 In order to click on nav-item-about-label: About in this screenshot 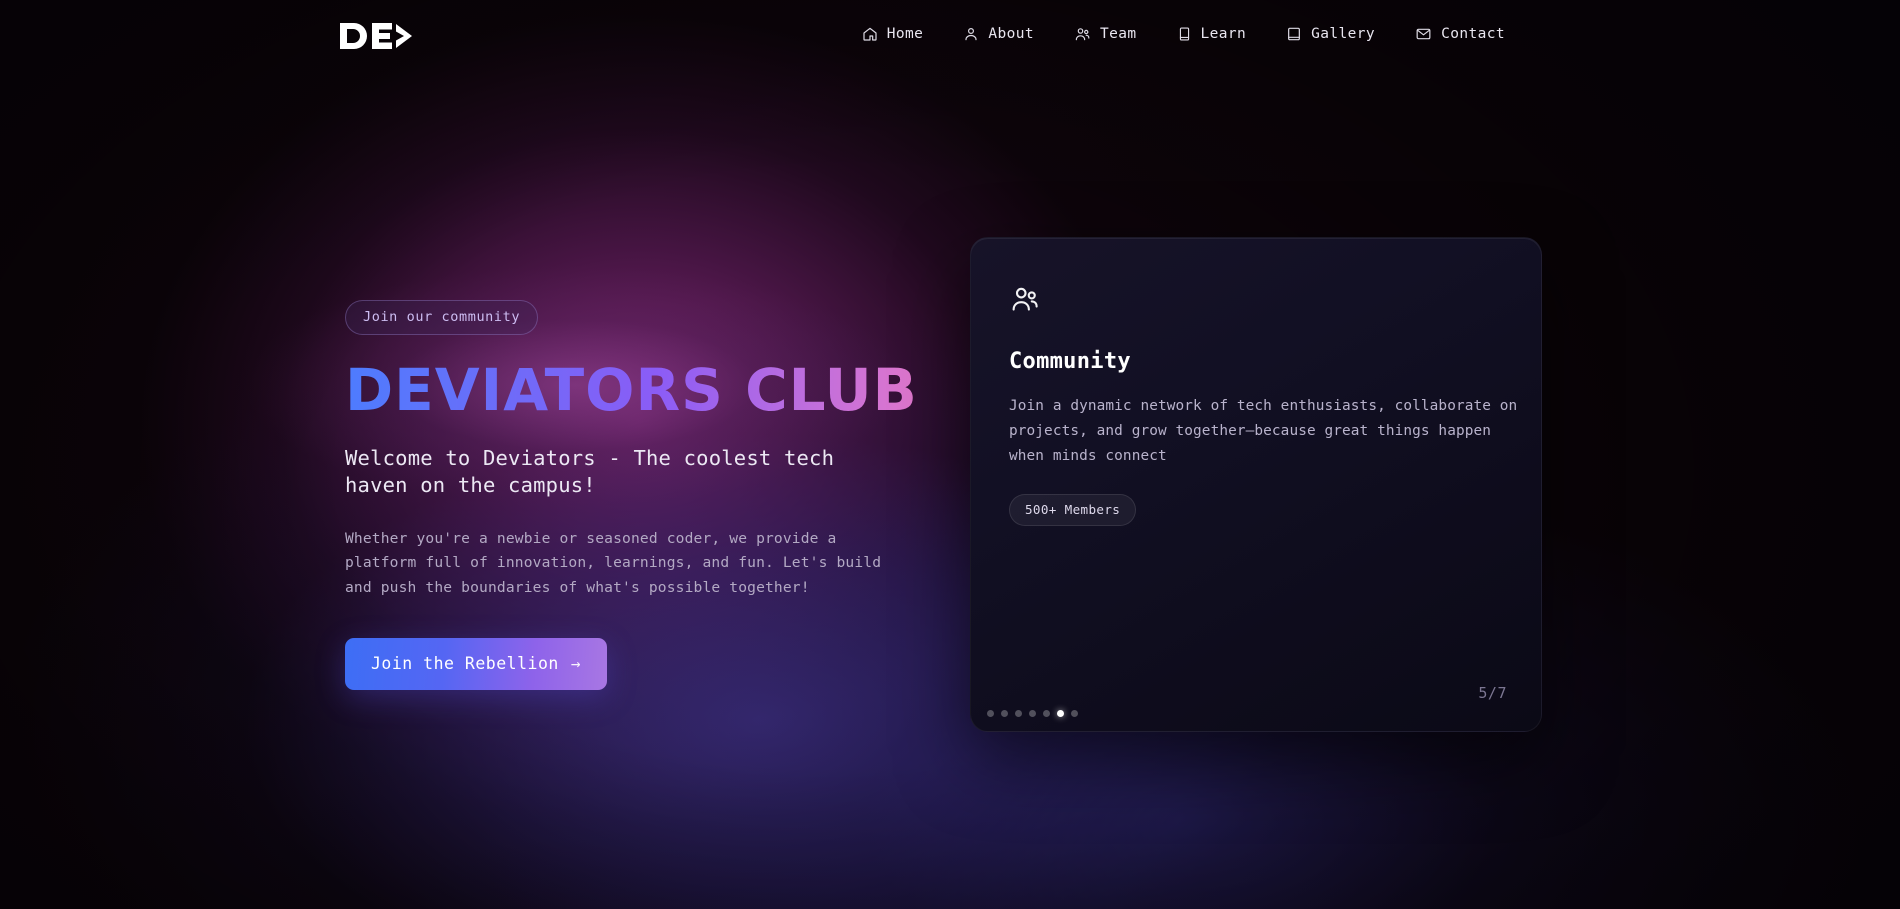, I will do `click(1011, 34)`.